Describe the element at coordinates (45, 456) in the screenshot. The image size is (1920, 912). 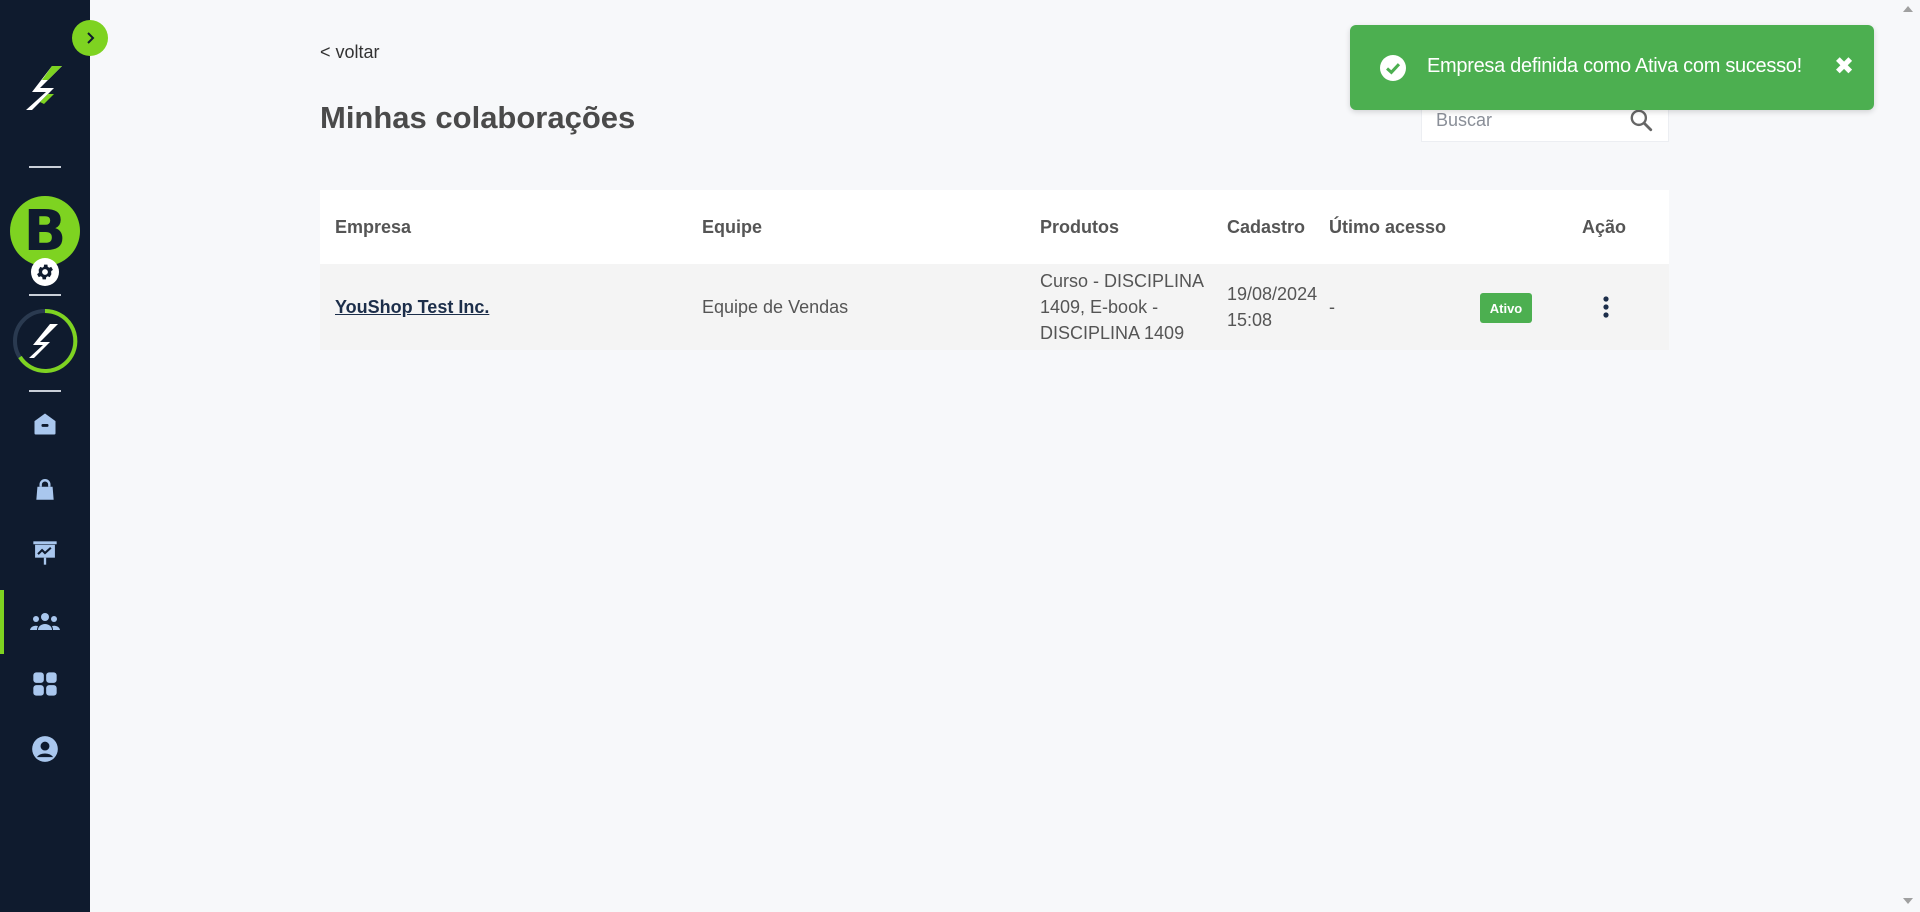
I see `sidebar: B` at that location.